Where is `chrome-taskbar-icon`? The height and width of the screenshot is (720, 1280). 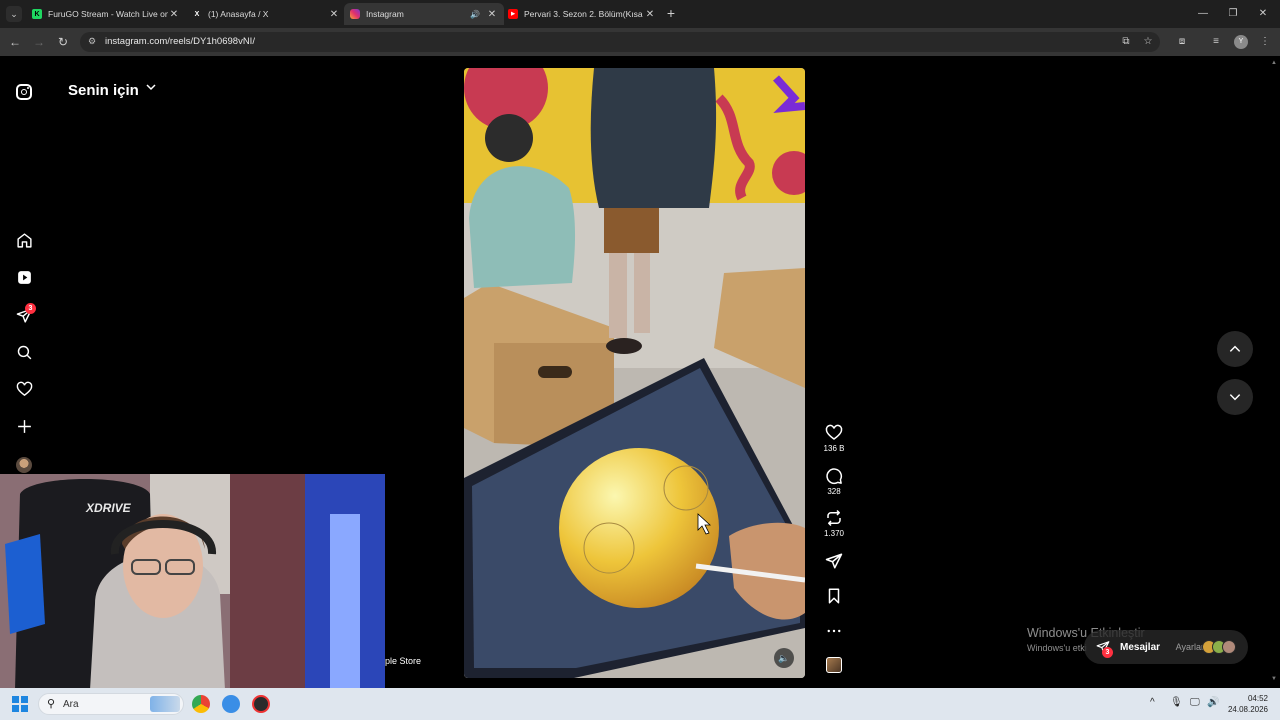
chrome-taskbar-icon is located at coordinates (201, 704).